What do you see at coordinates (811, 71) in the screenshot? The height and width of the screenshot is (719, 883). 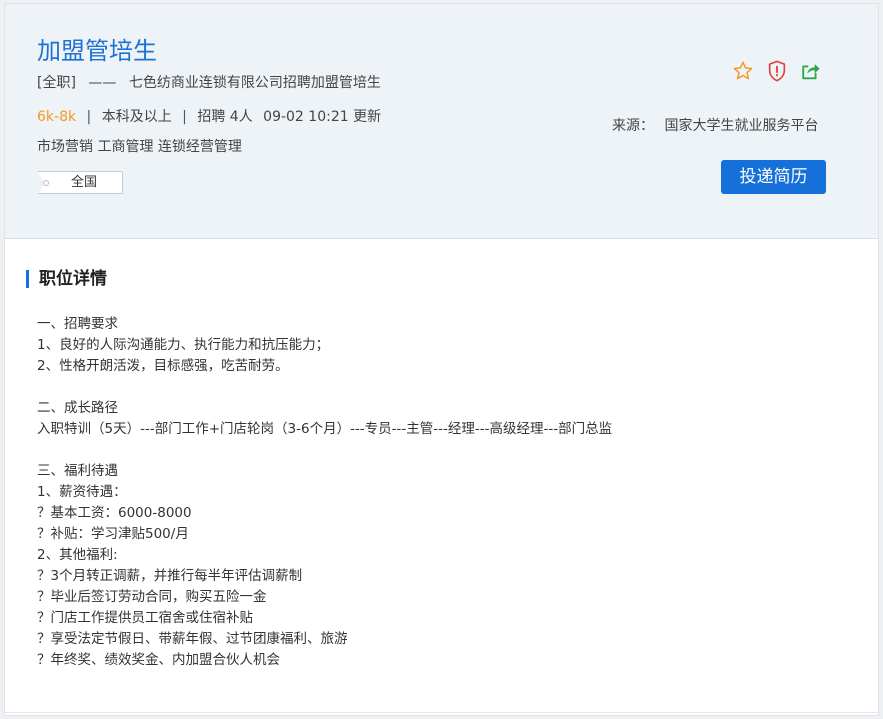 I see `share-icon` at bounding box center [811, 71].